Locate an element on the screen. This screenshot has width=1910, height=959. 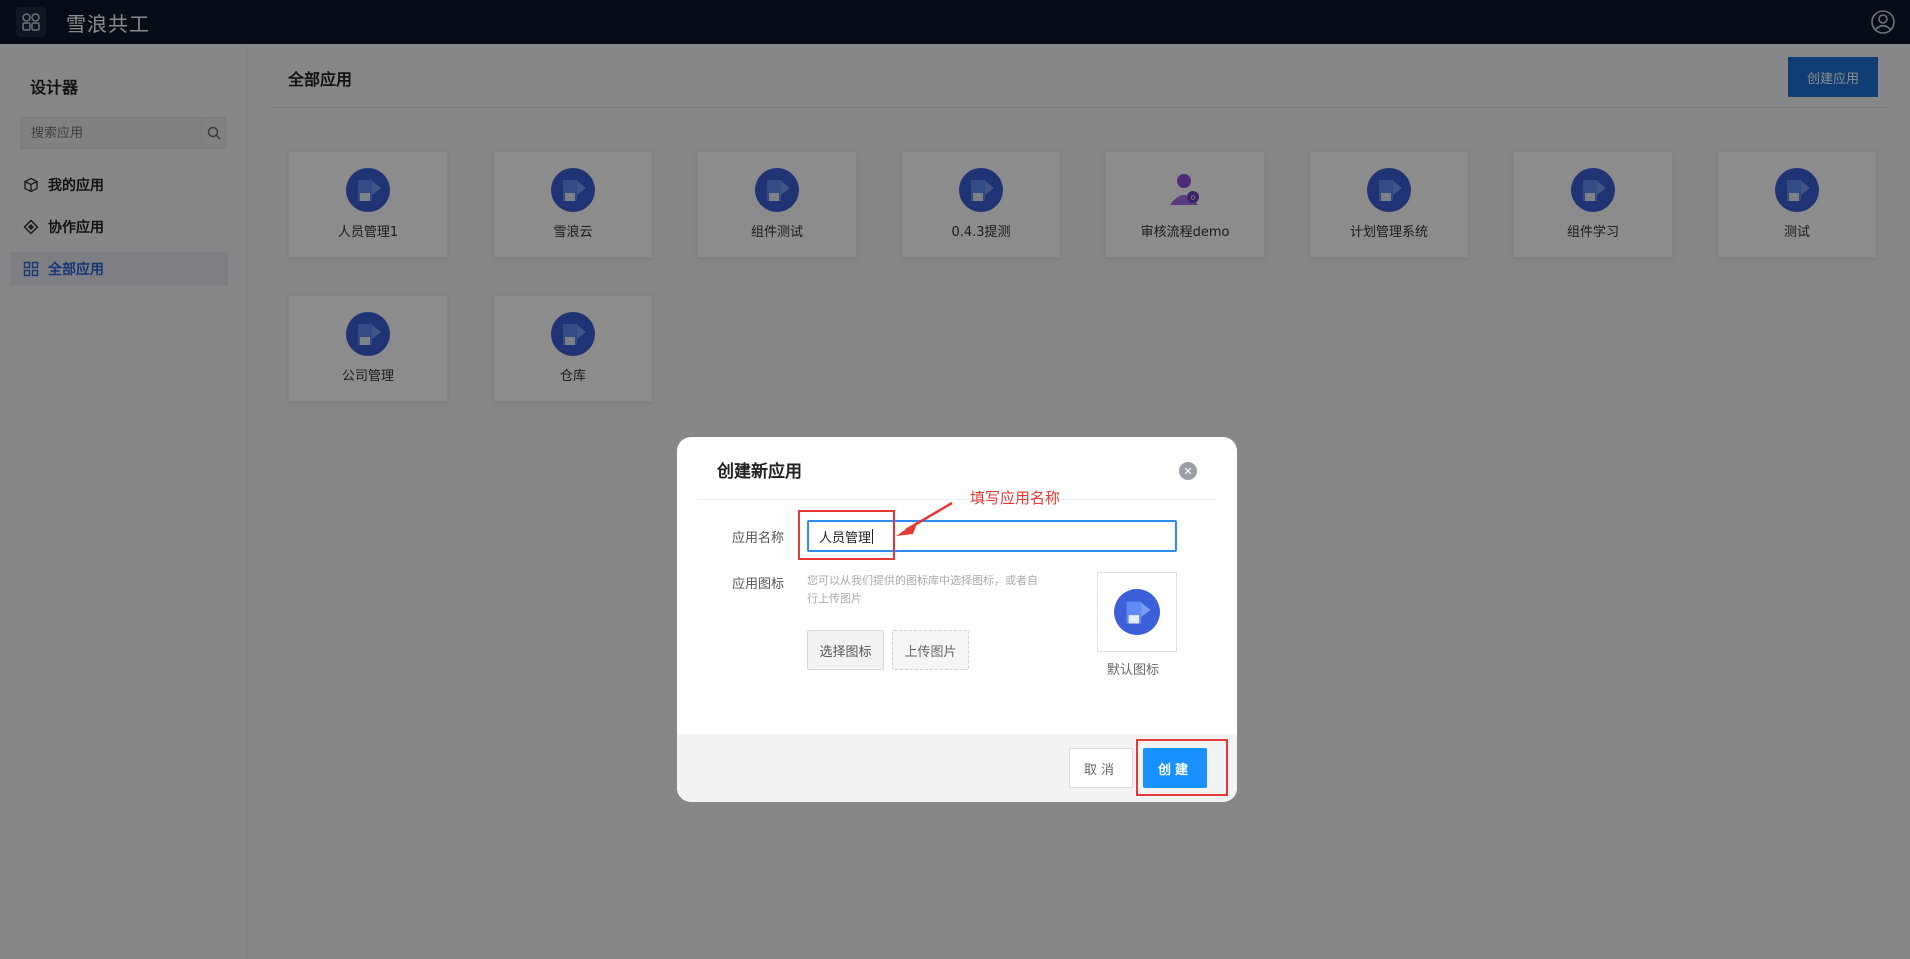
upload-image-button: 上传图片 is located at coordinates (930, 650).